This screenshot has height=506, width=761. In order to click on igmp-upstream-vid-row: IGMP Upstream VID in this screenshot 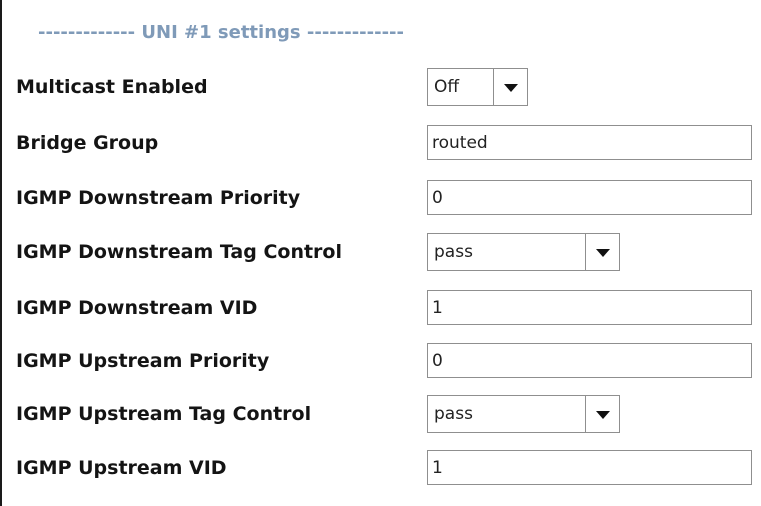, I will do `click(381, 468)`.